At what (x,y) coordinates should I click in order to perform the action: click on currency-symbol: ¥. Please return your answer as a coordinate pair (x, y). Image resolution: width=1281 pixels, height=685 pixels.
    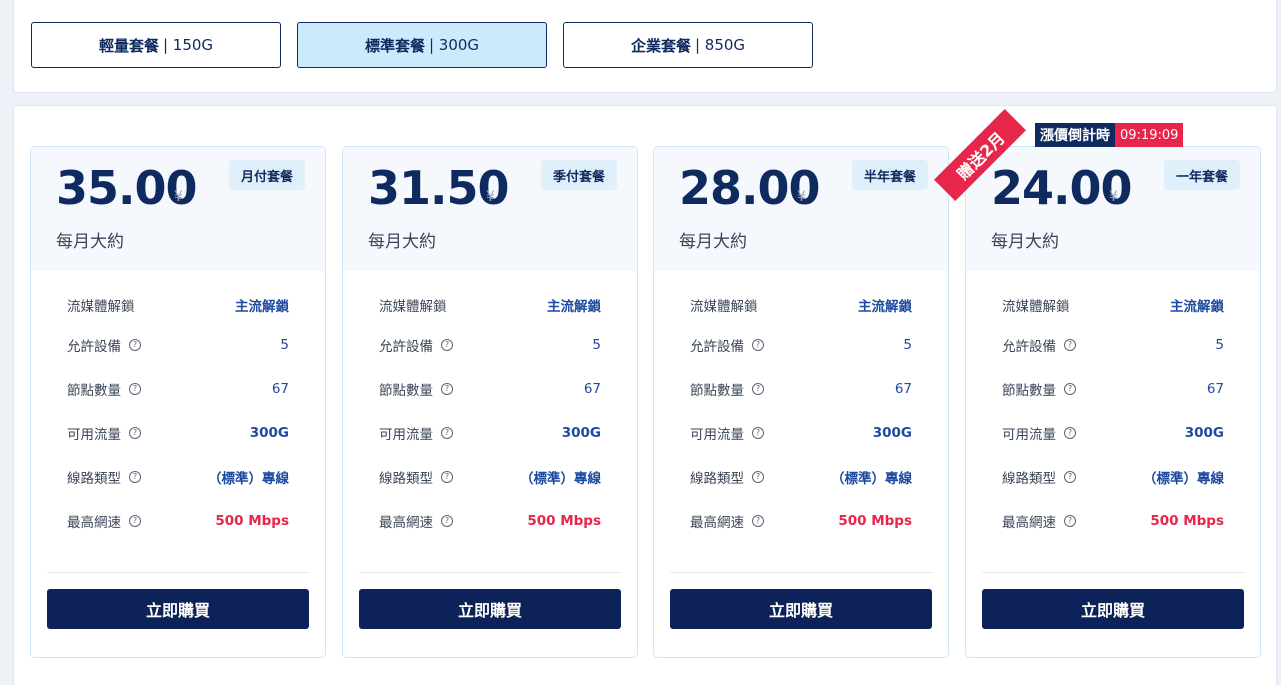
    Looking at the image, I should click on (1113, 197).